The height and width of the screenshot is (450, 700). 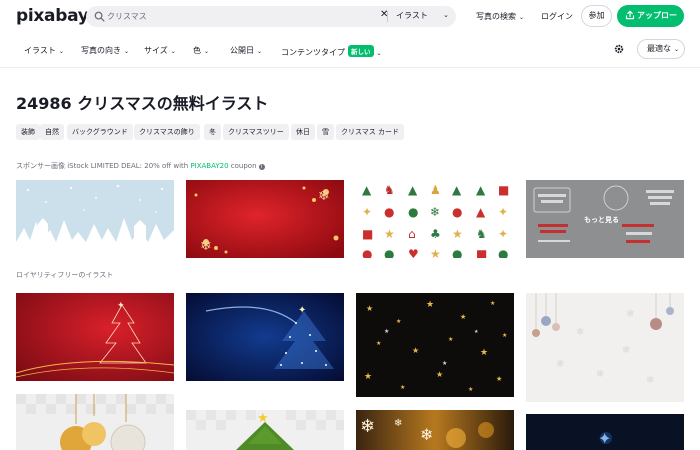 I want to click on sponsored-image-holiday-typography: もっと見る, so click(x=605, y=219).